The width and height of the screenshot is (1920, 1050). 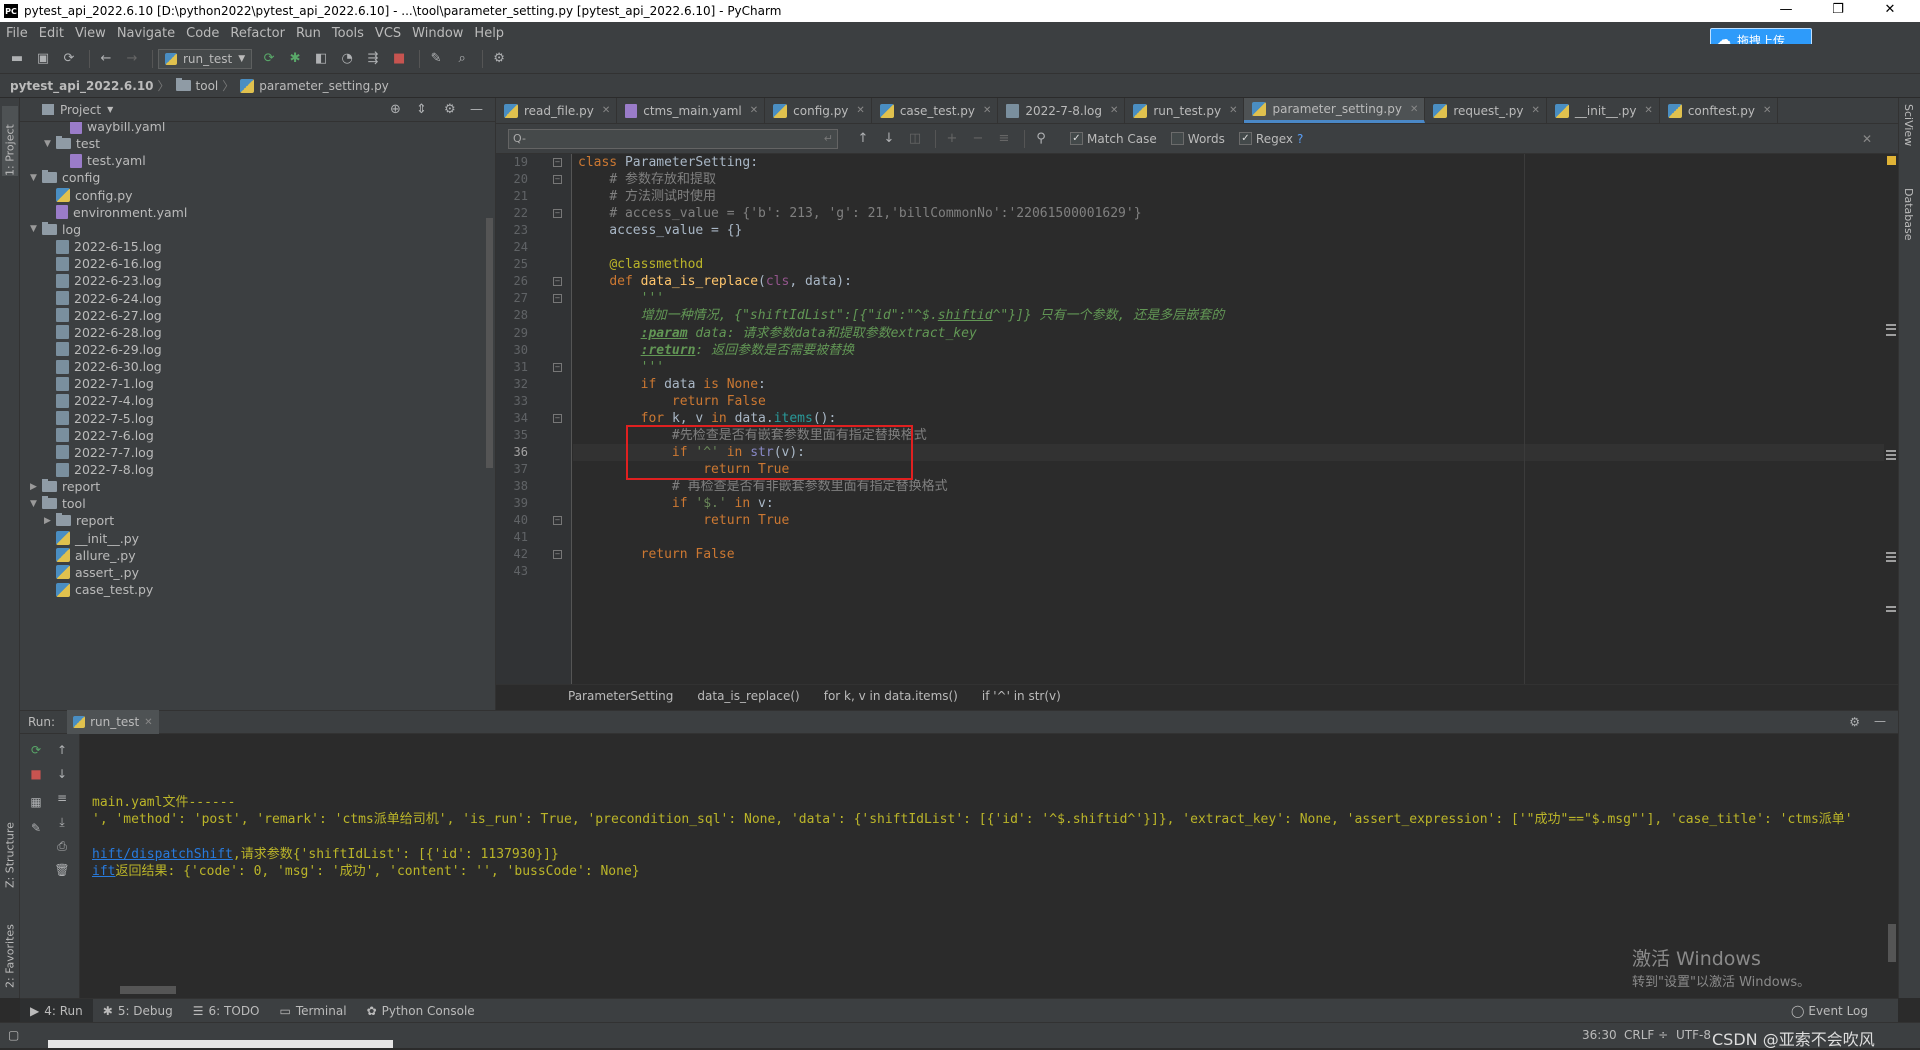 What do you see at coordinates (499, 59) in the screenshot?
I see `vcs-icon: ⚙` at bounding box center [499, 59].